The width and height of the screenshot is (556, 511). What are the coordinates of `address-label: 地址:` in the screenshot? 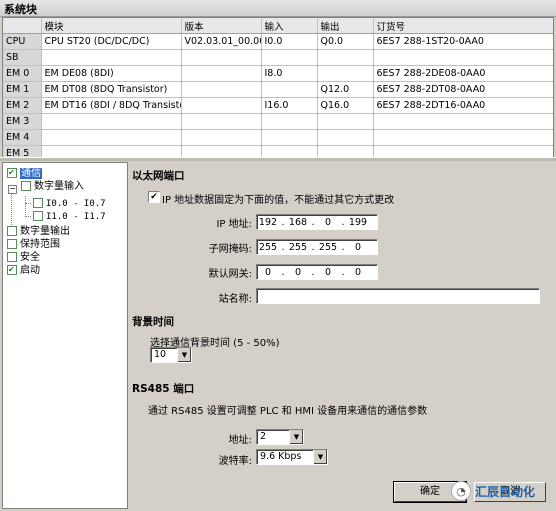 It's located at (240, 440).